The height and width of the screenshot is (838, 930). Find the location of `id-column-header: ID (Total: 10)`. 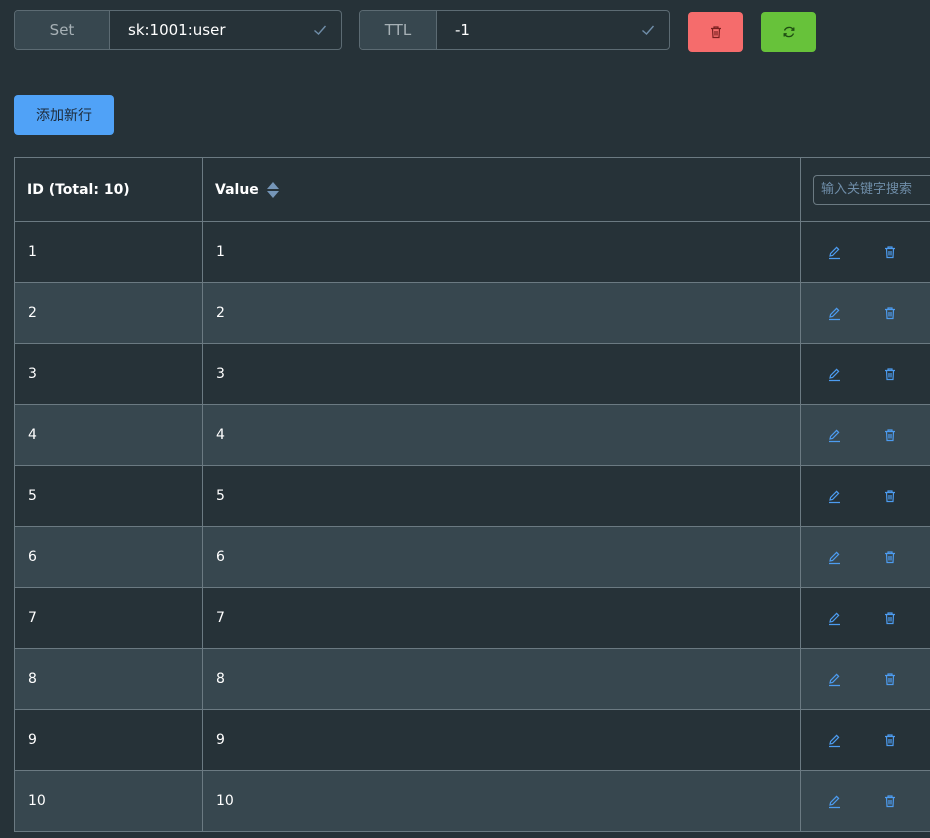

id-column-header: ID (Total: 10) is located at coordinates (108, 189).